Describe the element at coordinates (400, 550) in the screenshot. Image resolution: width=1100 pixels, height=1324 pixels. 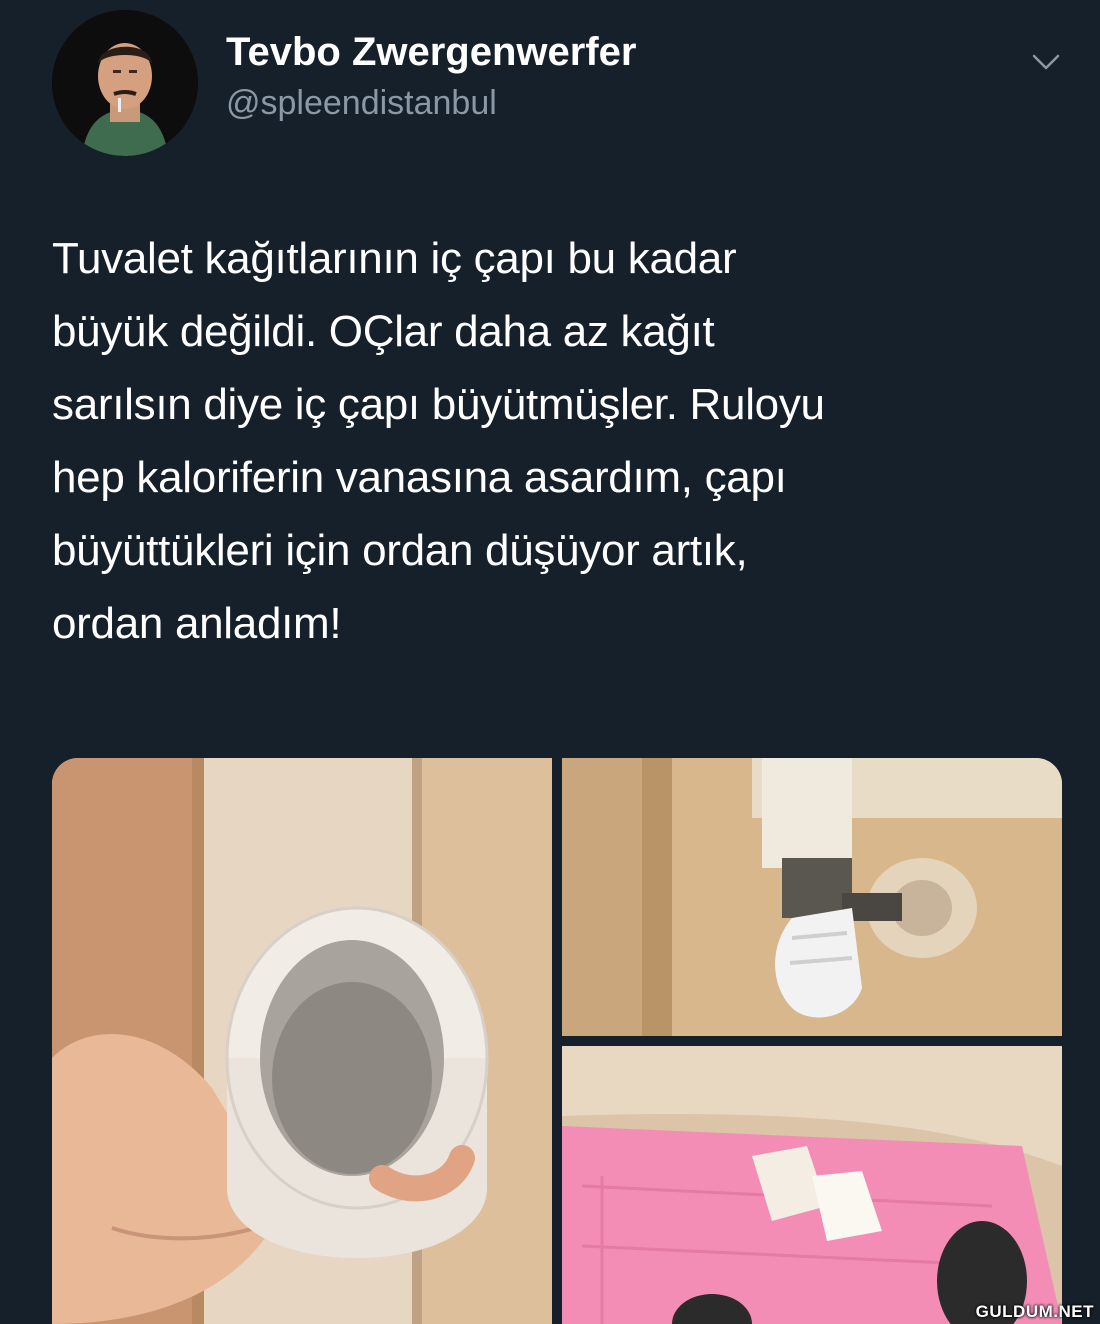
I see `tweet-text-line: büyüttükleri için ordan düşüyor artık,` at that location.